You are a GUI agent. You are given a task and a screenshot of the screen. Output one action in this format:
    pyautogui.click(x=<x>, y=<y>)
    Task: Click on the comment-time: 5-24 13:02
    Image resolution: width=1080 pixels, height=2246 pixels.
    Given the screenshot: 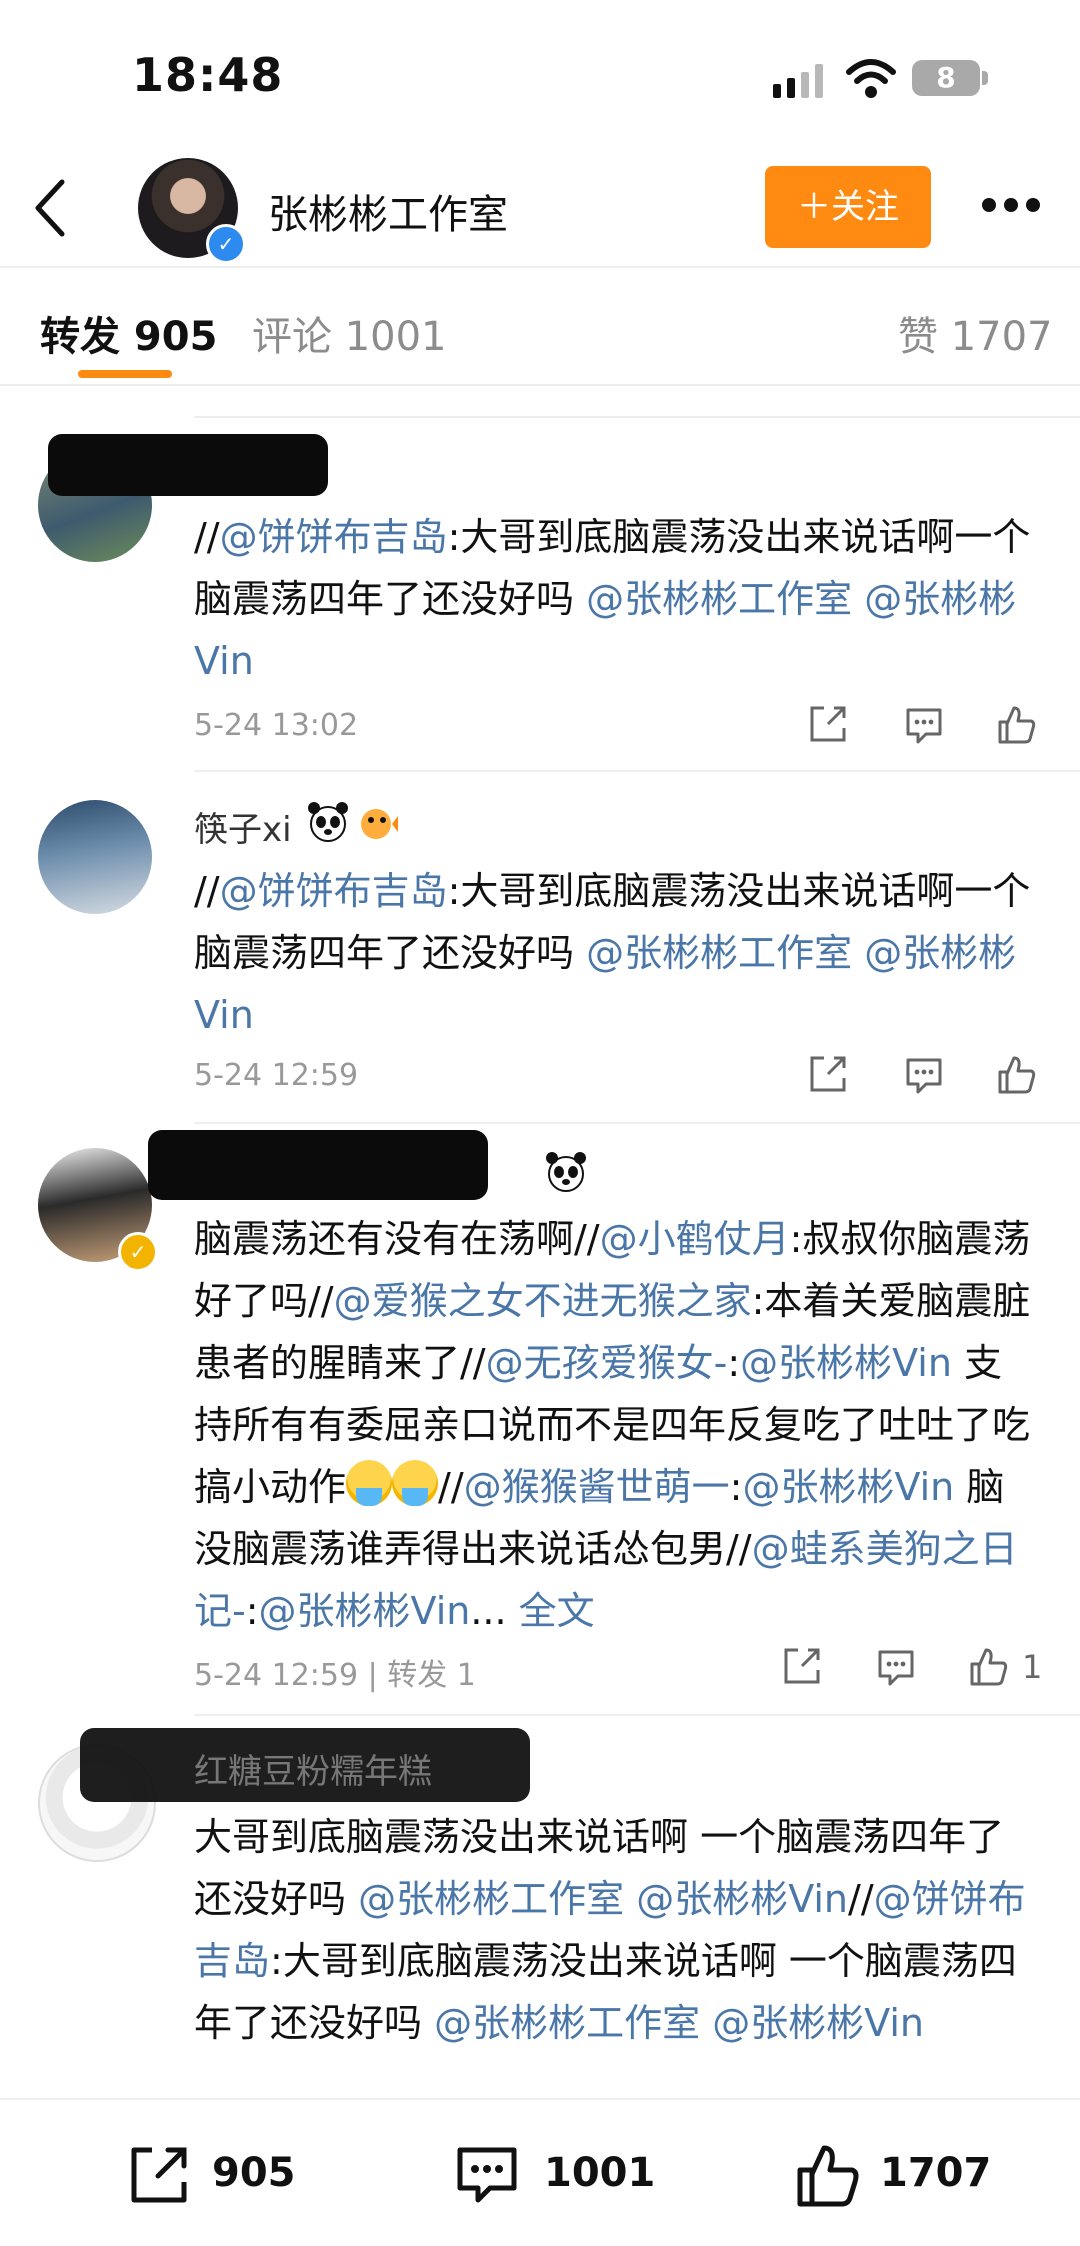 What is the action you would take?
    pyautogui.click(x=276, y=725)
    